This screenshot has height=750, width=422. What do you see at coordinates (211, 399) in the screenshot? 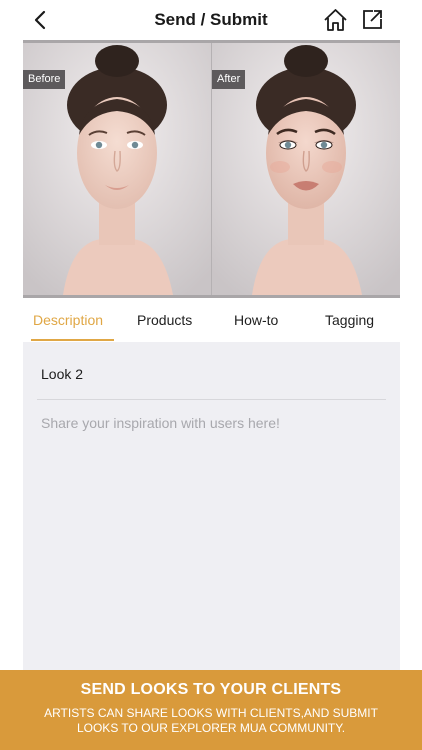
I see `divider` at bounding box center [211, 399].